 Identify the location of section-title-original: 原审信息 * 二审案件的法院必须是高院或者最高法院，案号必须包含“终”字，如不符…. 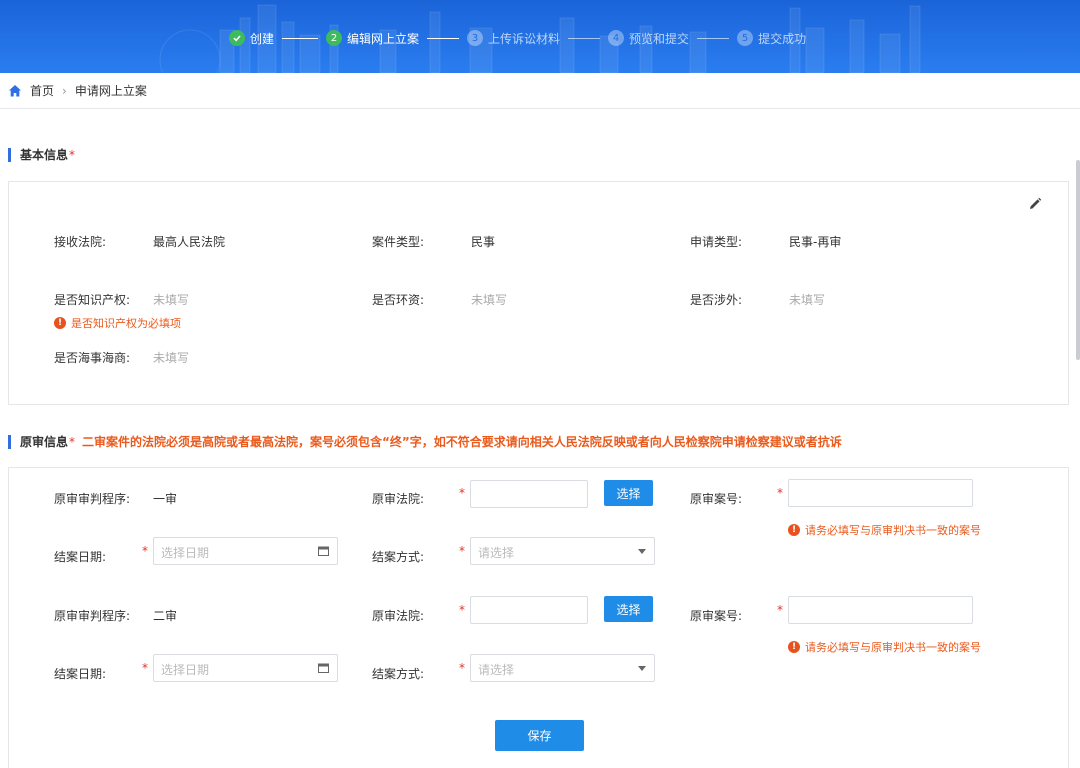
(425, 441).